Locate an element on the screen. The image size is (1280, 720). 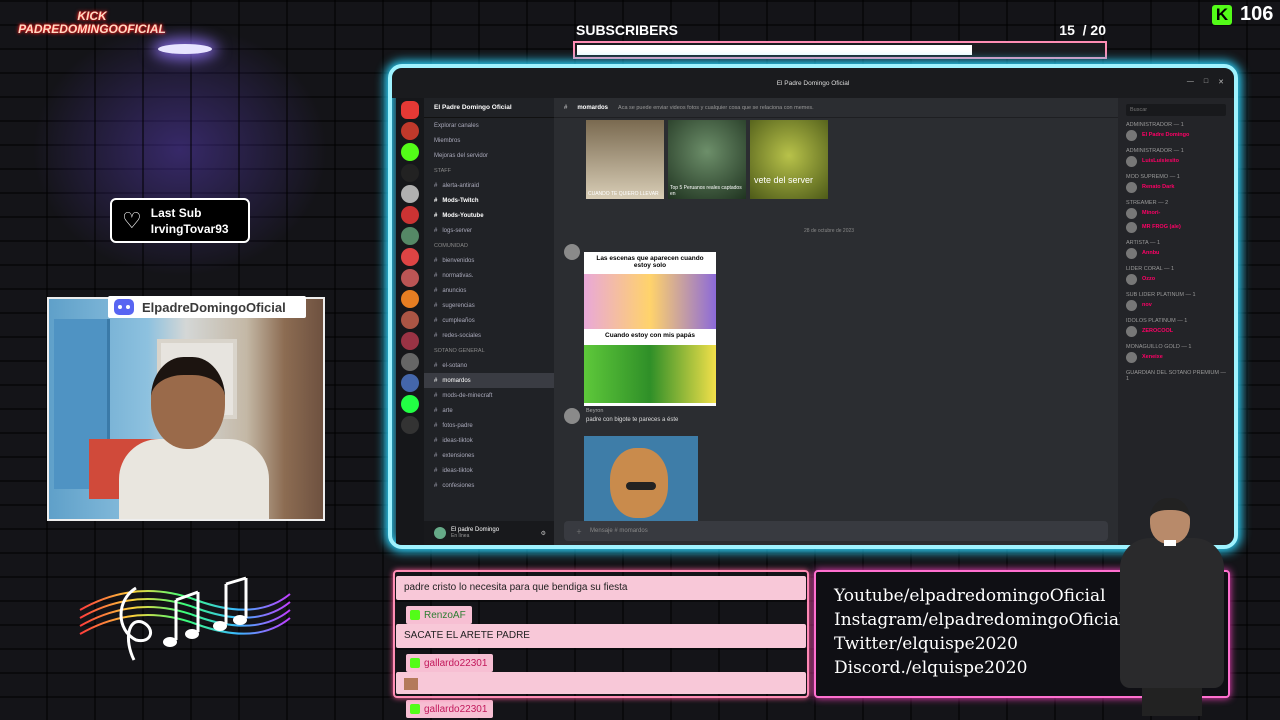
discord-icon is located at coordinates (124, 307).